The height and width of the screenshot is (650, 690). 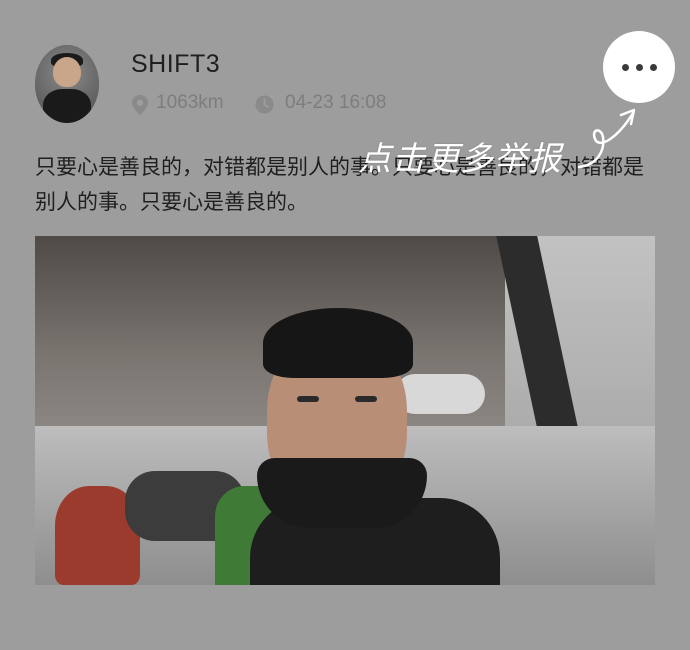 I want to click on more-dots-icon, so click(x=625, y=67).